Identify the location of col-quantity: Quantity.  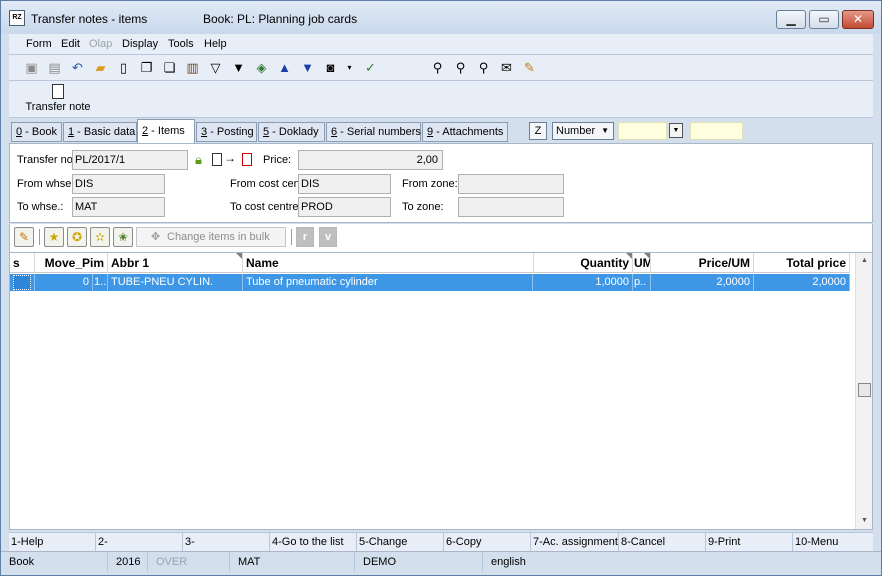
(583, 263).